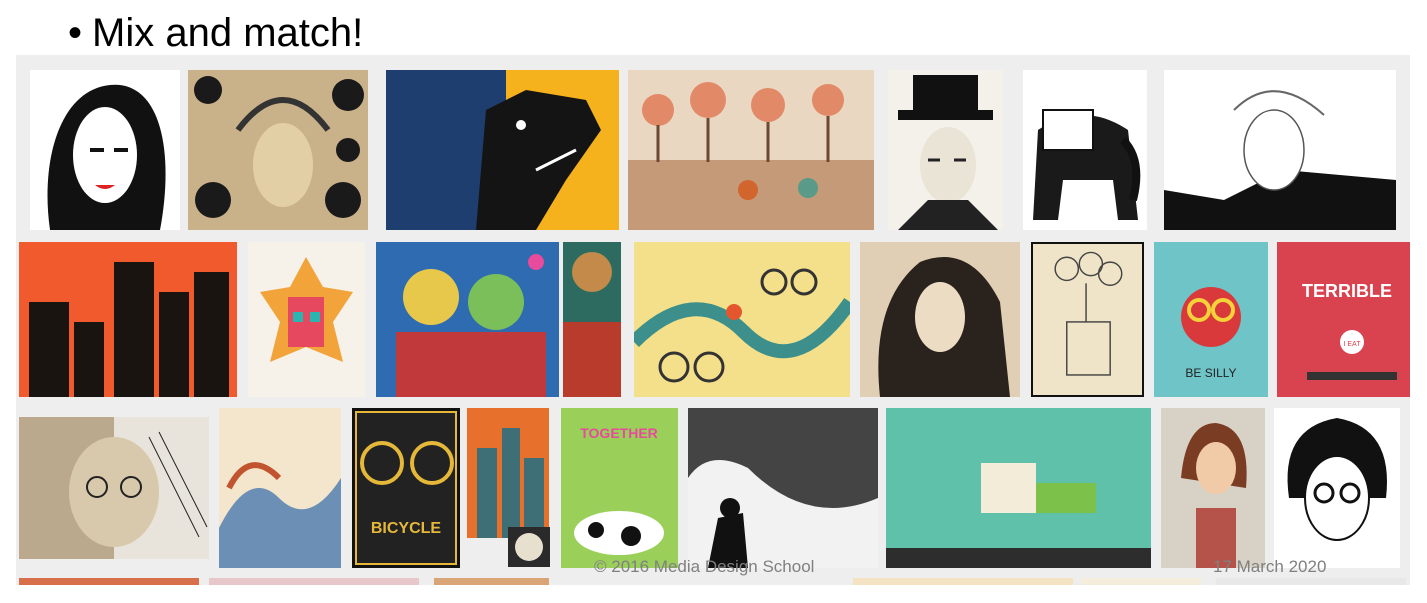 Image resolution: width=1427 pixels, height=603 pixels. What do you see at coordinates (619, 433) in the screenshot?
I see `together-text: TOGETHER` at bounding box center [619, 433].